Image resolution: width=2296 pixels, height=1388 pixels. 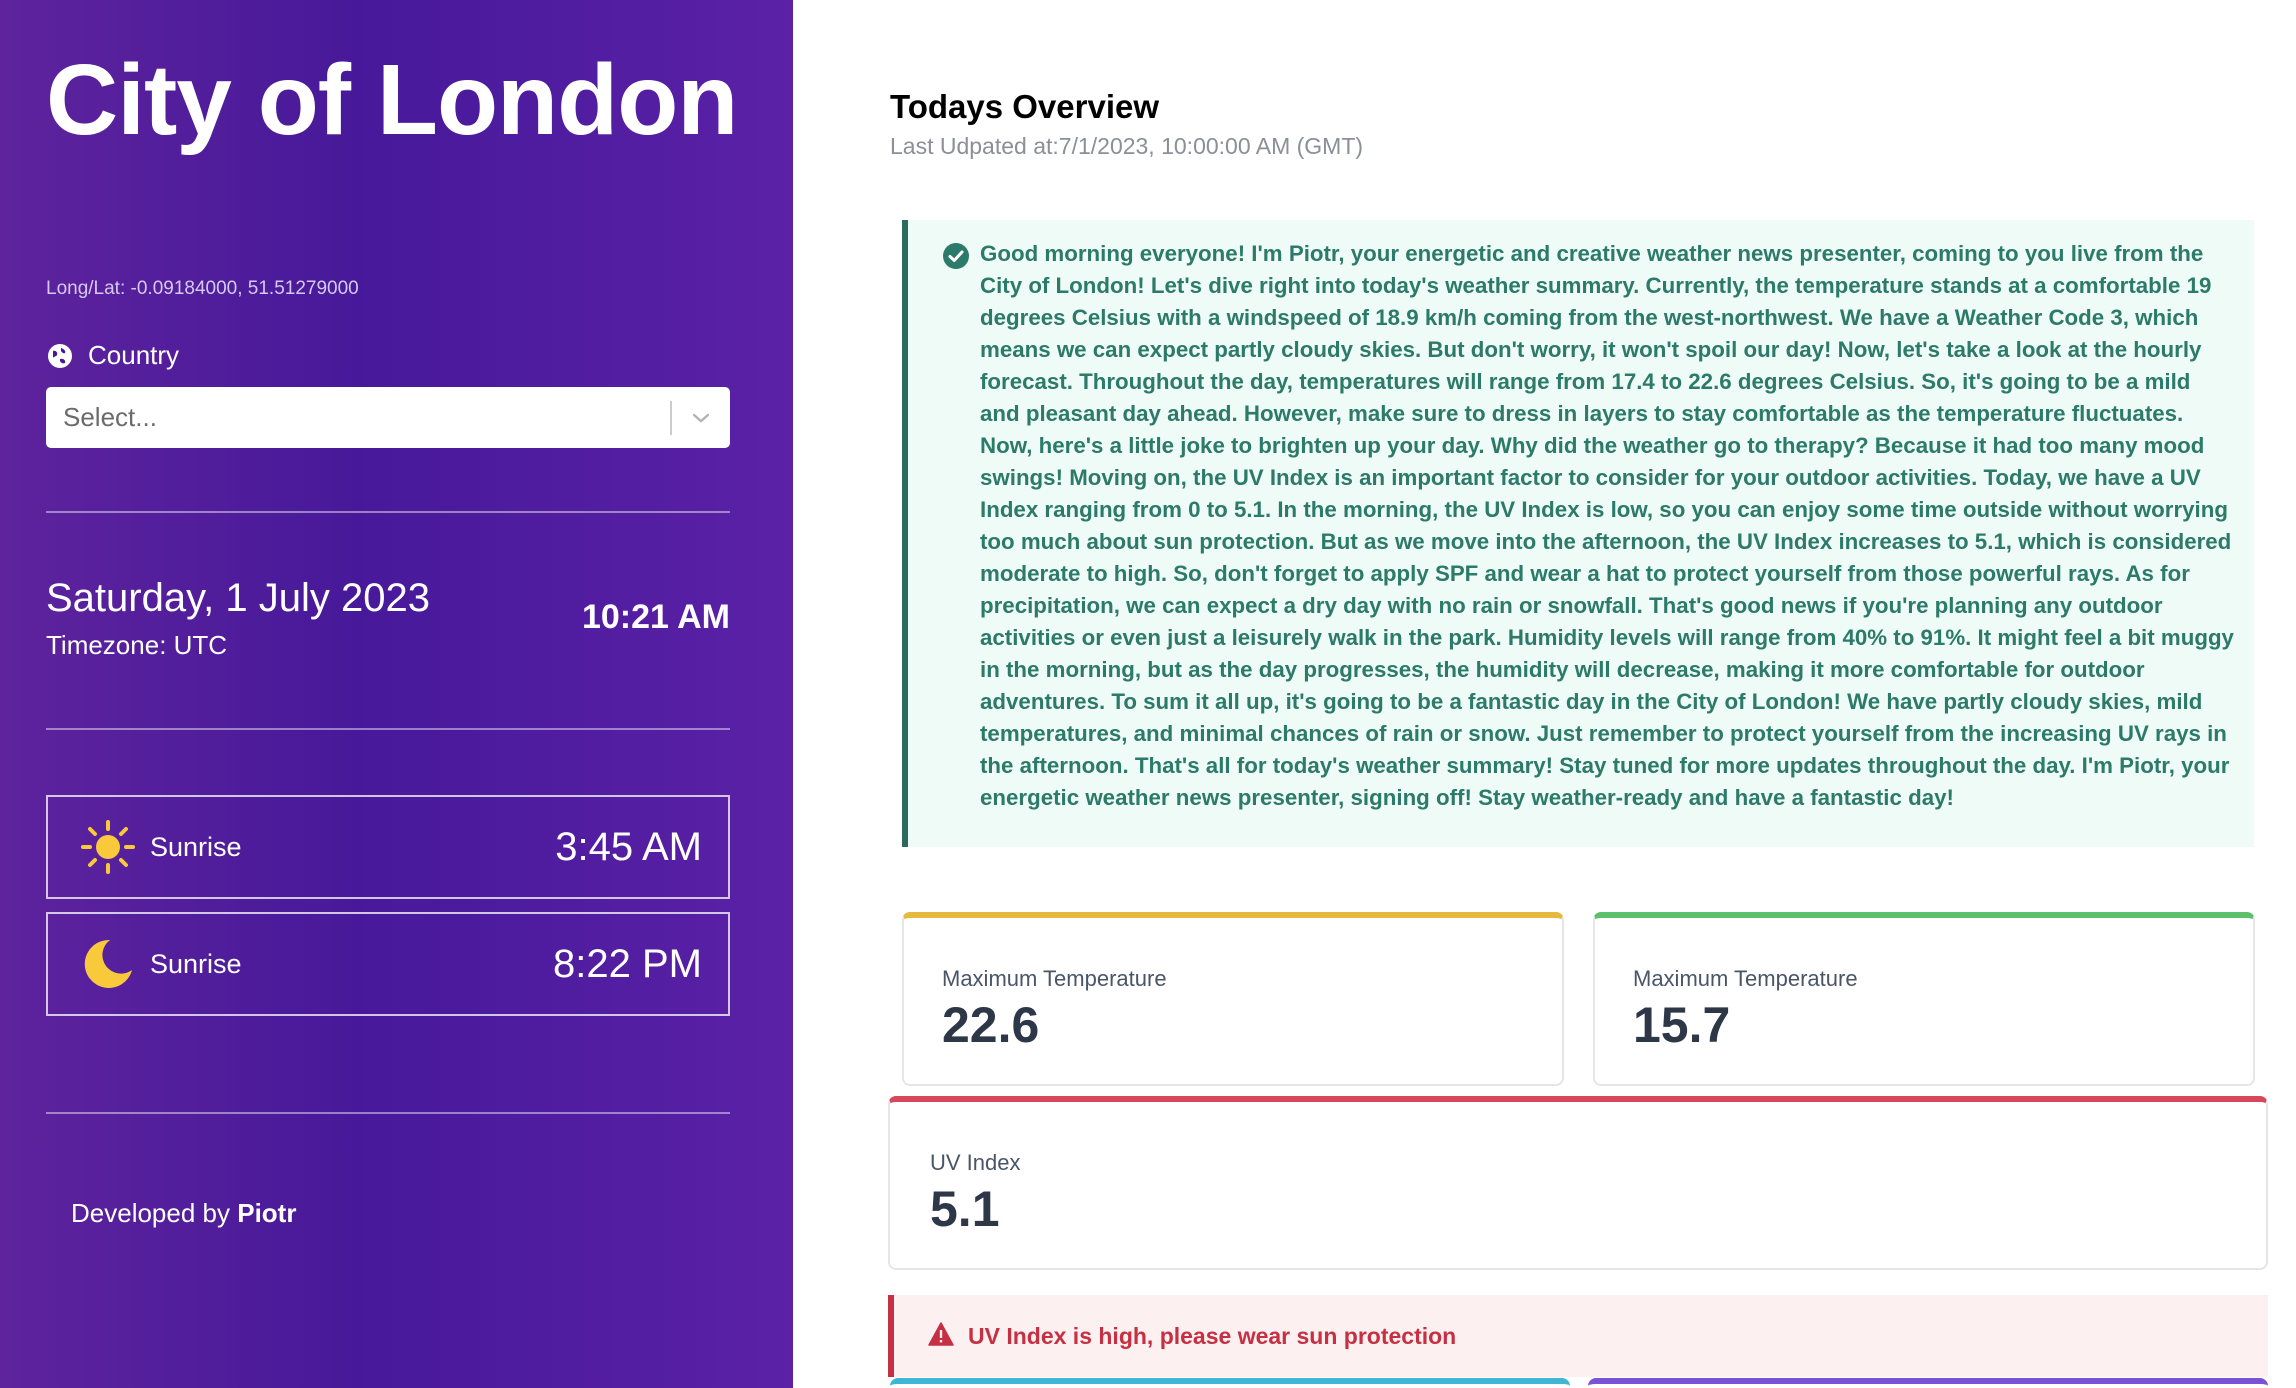 I want to click on sunset-label: Sunrise, so click(x=196, y=963).